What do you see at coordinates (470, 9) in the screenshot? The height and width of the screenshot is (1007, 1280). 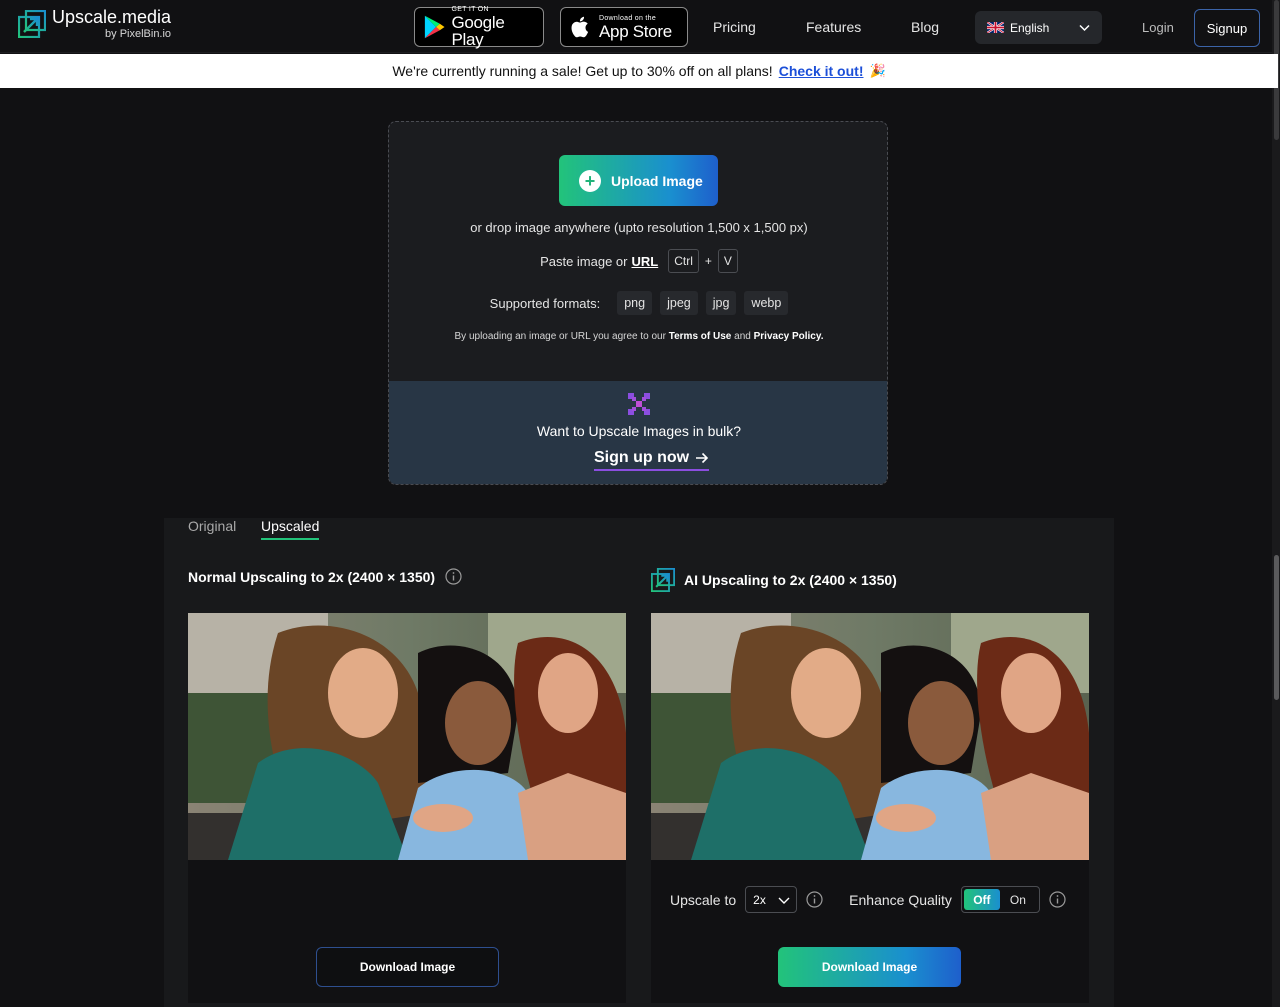 I see `google-play-small: GET IT ON` at bounding box center [470, 9].